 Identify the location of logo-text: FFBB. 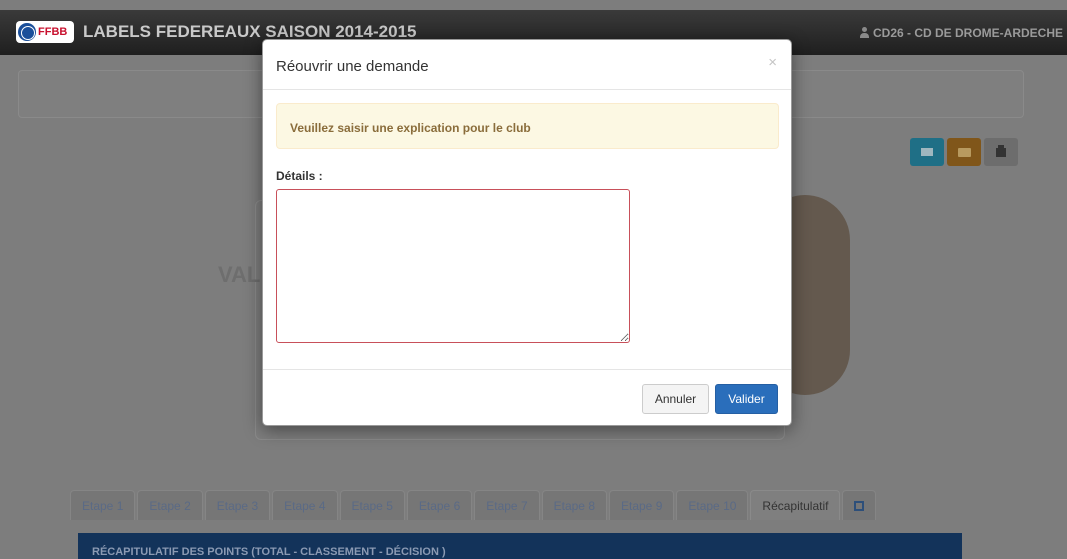
(53, 32).